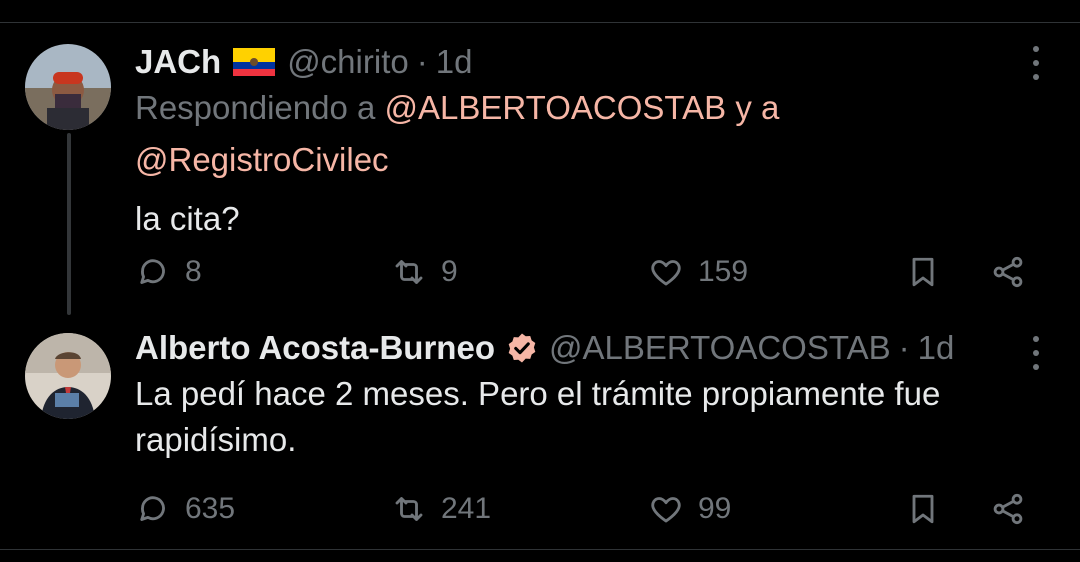  Describe the element at coordinates (168, 272) in the screenshot. I see `reply-button: 8` at that location.